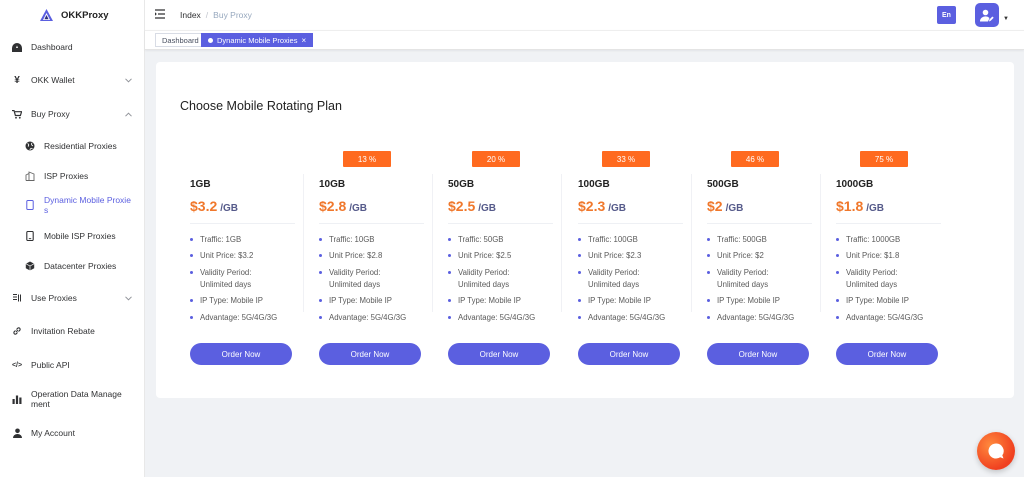 This screenshot has width=1024, height=477. I want to click on plan-price: $2.8/GB, so click(343, 206).